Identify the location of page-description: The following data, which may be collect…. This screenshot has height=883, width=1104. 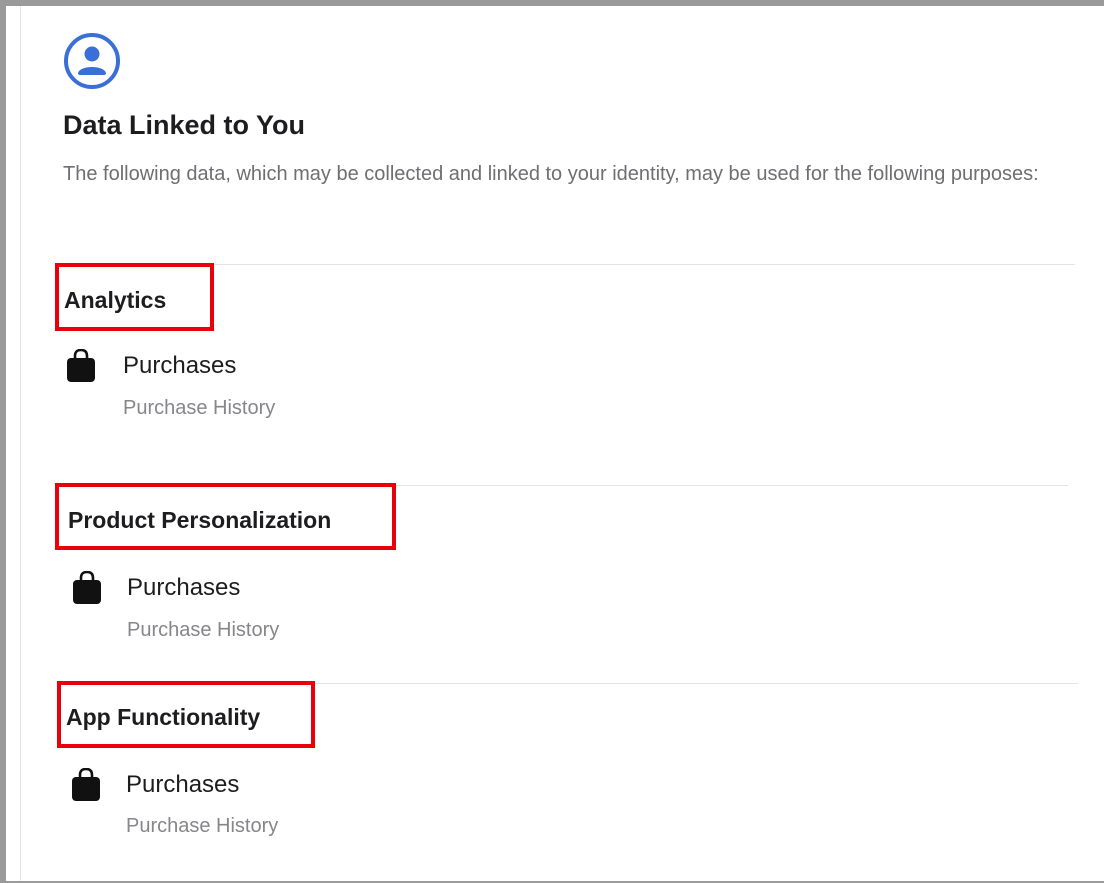
(551, 174).